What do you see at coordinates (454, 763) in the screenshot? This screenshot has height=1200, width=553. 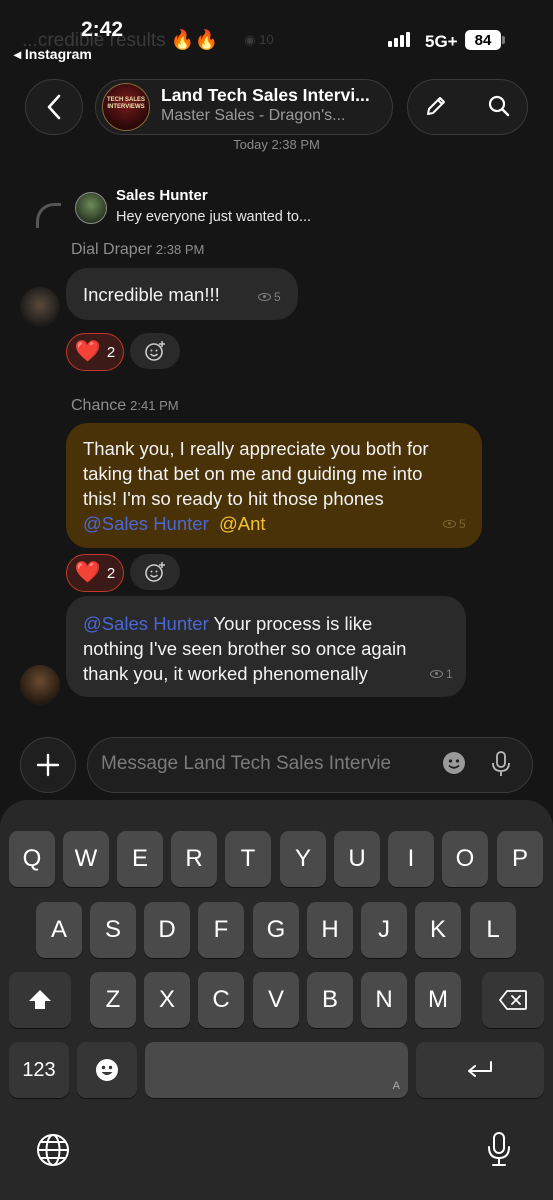 I see `emoji-icon` at bounding box center [454, 763].